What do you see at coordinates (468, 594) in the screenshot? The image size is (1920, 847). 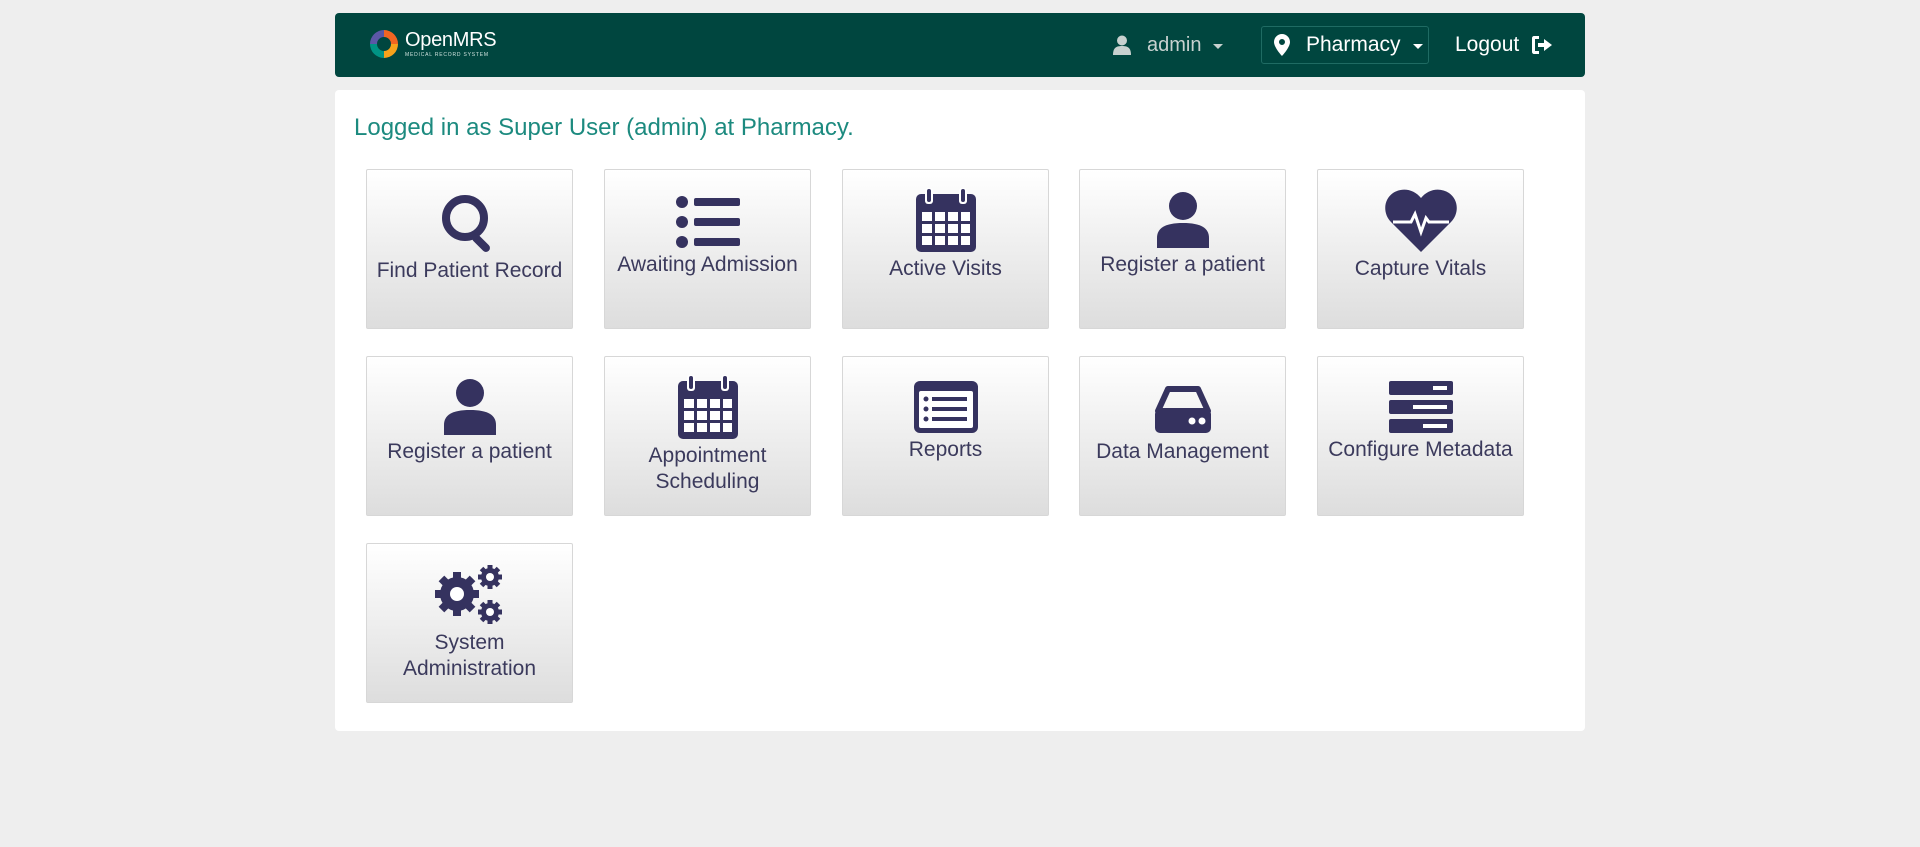 I see `gears-icon` at bounding box center [468, 594].